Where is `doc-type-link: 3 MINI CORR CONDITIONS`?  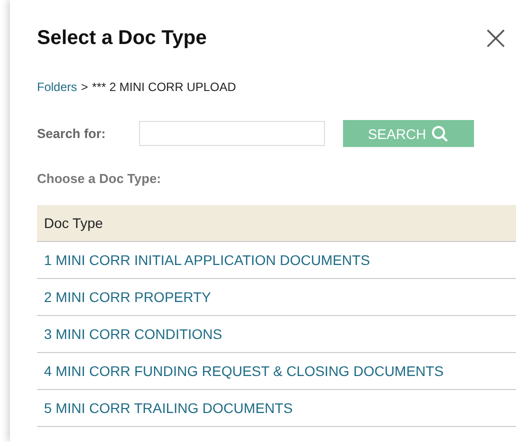 doc-type-link: 3 MINI CORR CONDITIONS is located at coordinates (133, 334).